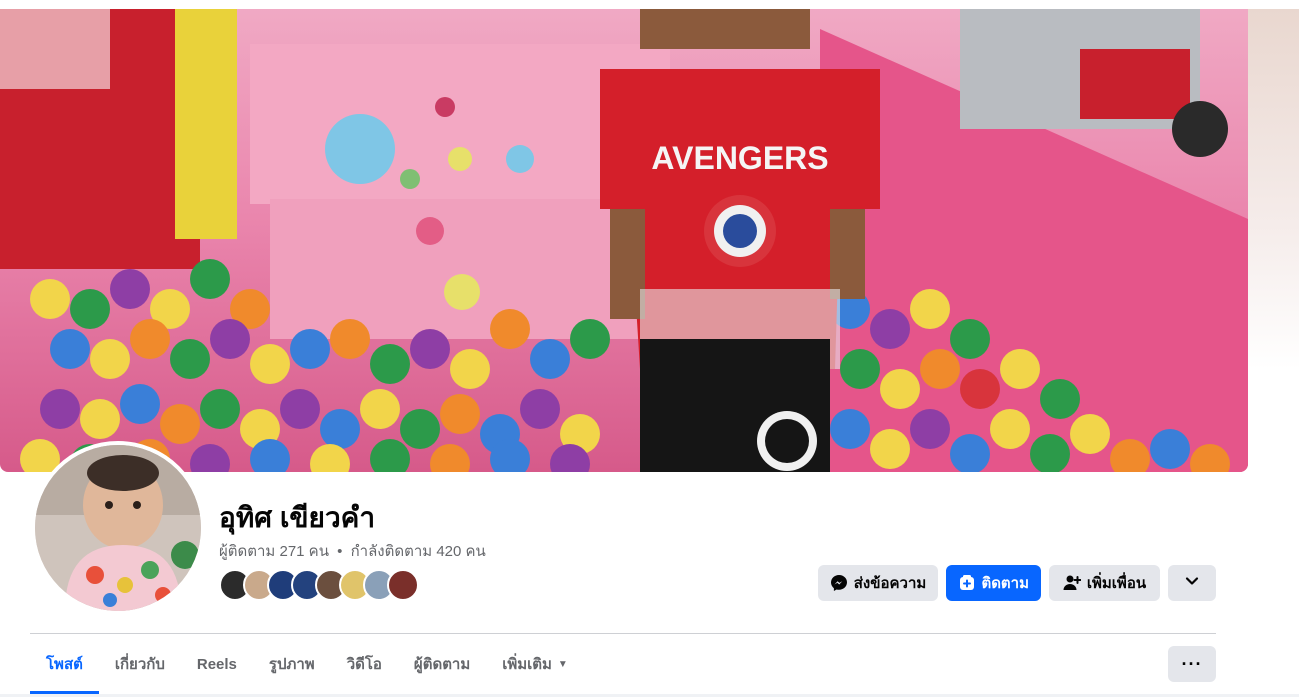 Image resolution: width=1299 pixels, height=697 pixels. I want to click on profile-options-dropdown, so click(1192, 583).